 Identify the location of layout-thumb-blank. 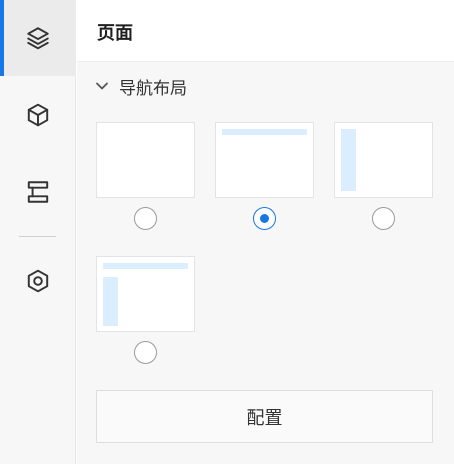
(145, 160).